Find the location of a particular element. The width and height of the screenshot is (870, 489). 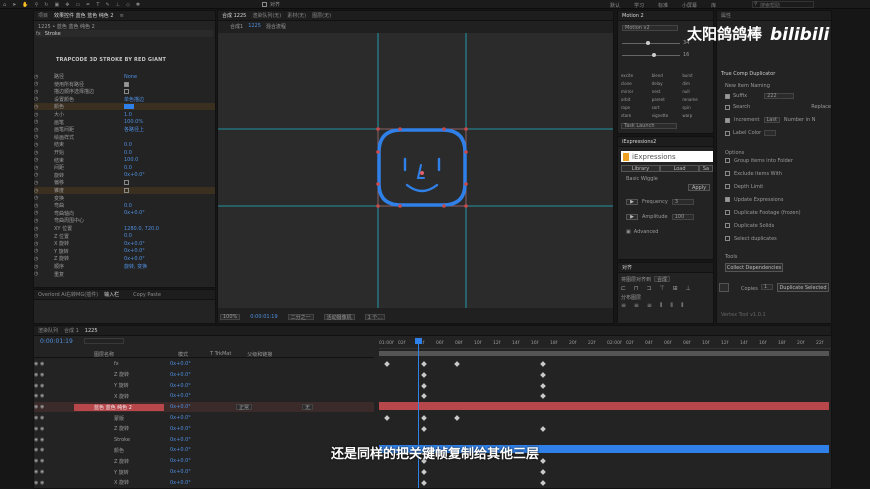

effect-property-row: ◷ X 旋转 0x+0.0° is located at coordinates (124, 244).